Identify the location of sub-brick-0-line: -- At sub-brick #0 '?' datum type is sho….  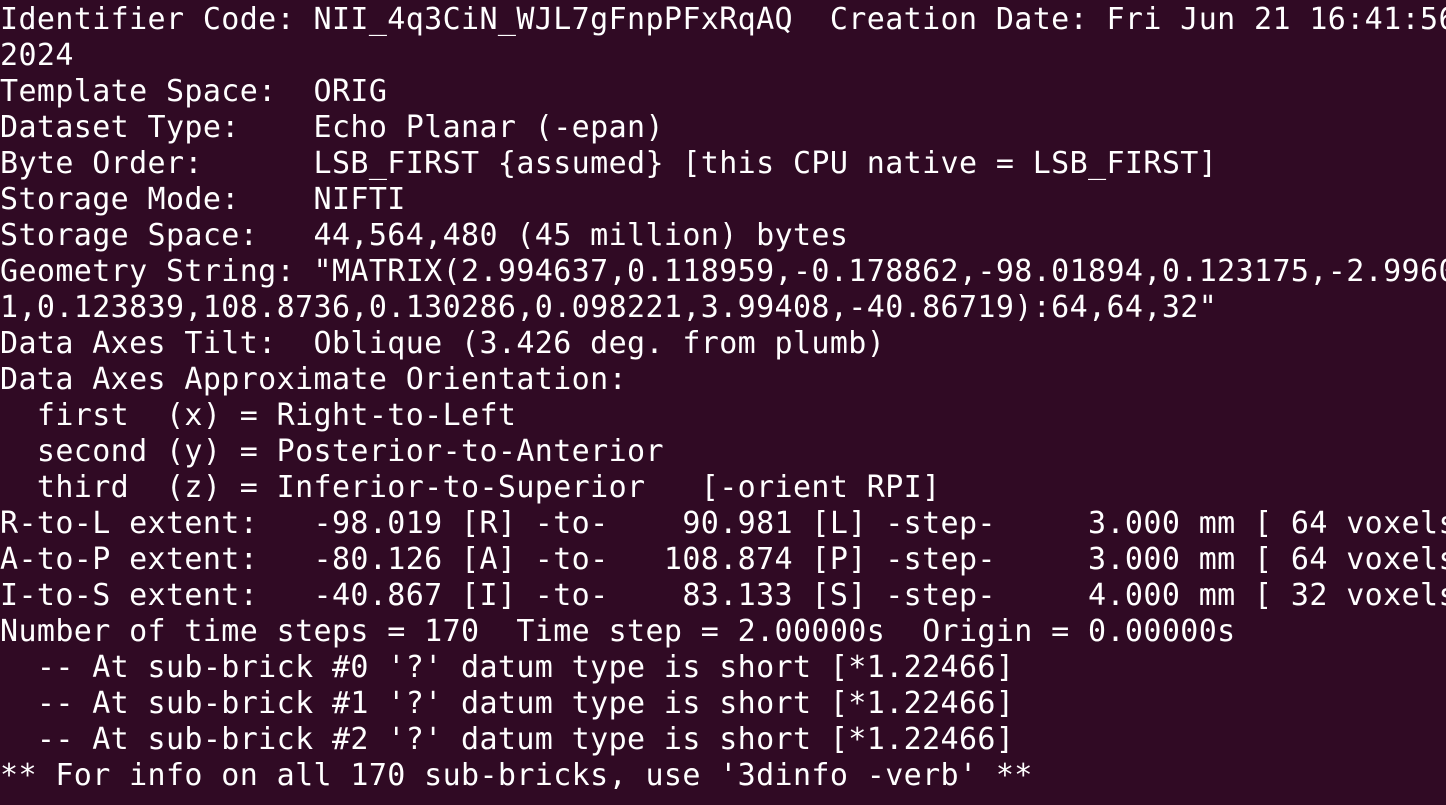
(507, 667).